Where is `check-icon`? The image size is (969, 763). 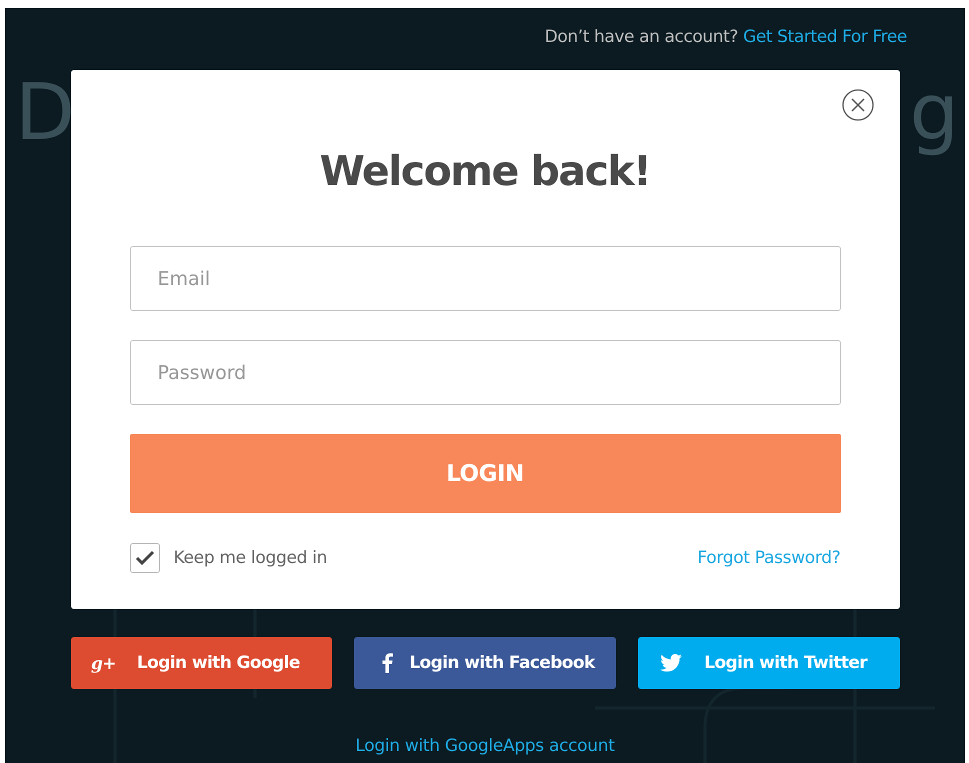 check-icon is located at coordinates (144, 558).